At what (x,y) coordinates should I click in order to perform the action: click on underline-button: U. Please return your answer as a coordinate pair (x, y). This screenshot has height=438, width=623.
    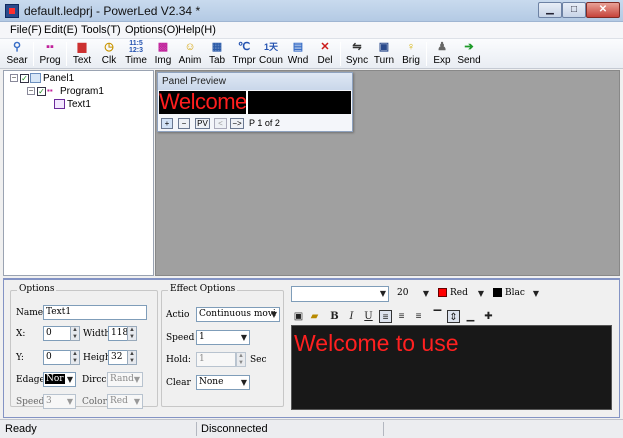
    Looking at the image, I should click on (368, 316).